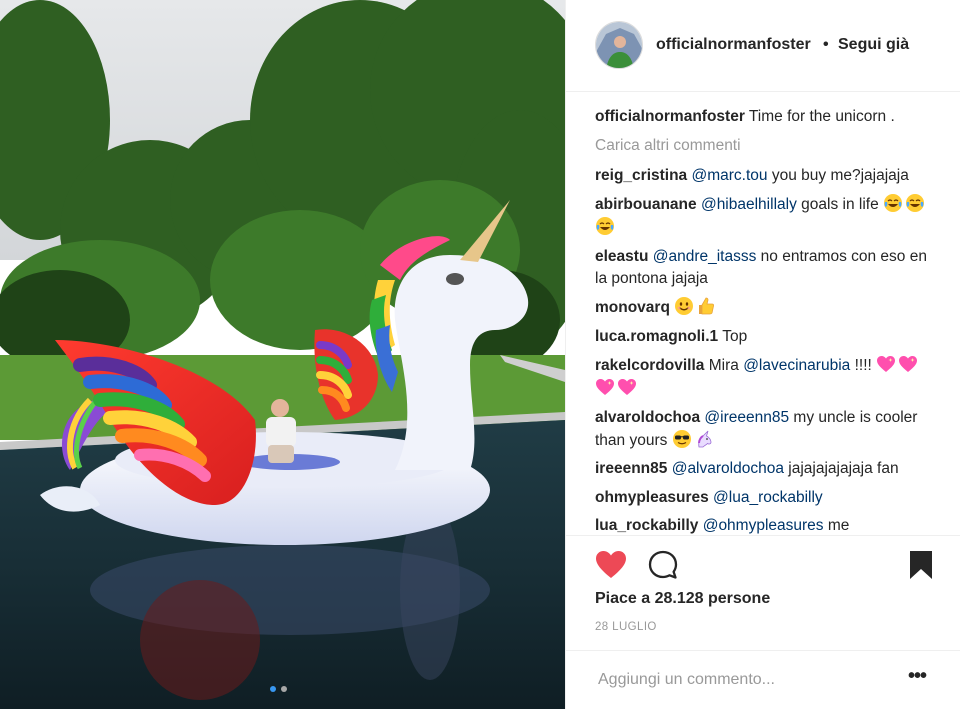  I want to click on add-comment-bar: •••, so click(763, 679).